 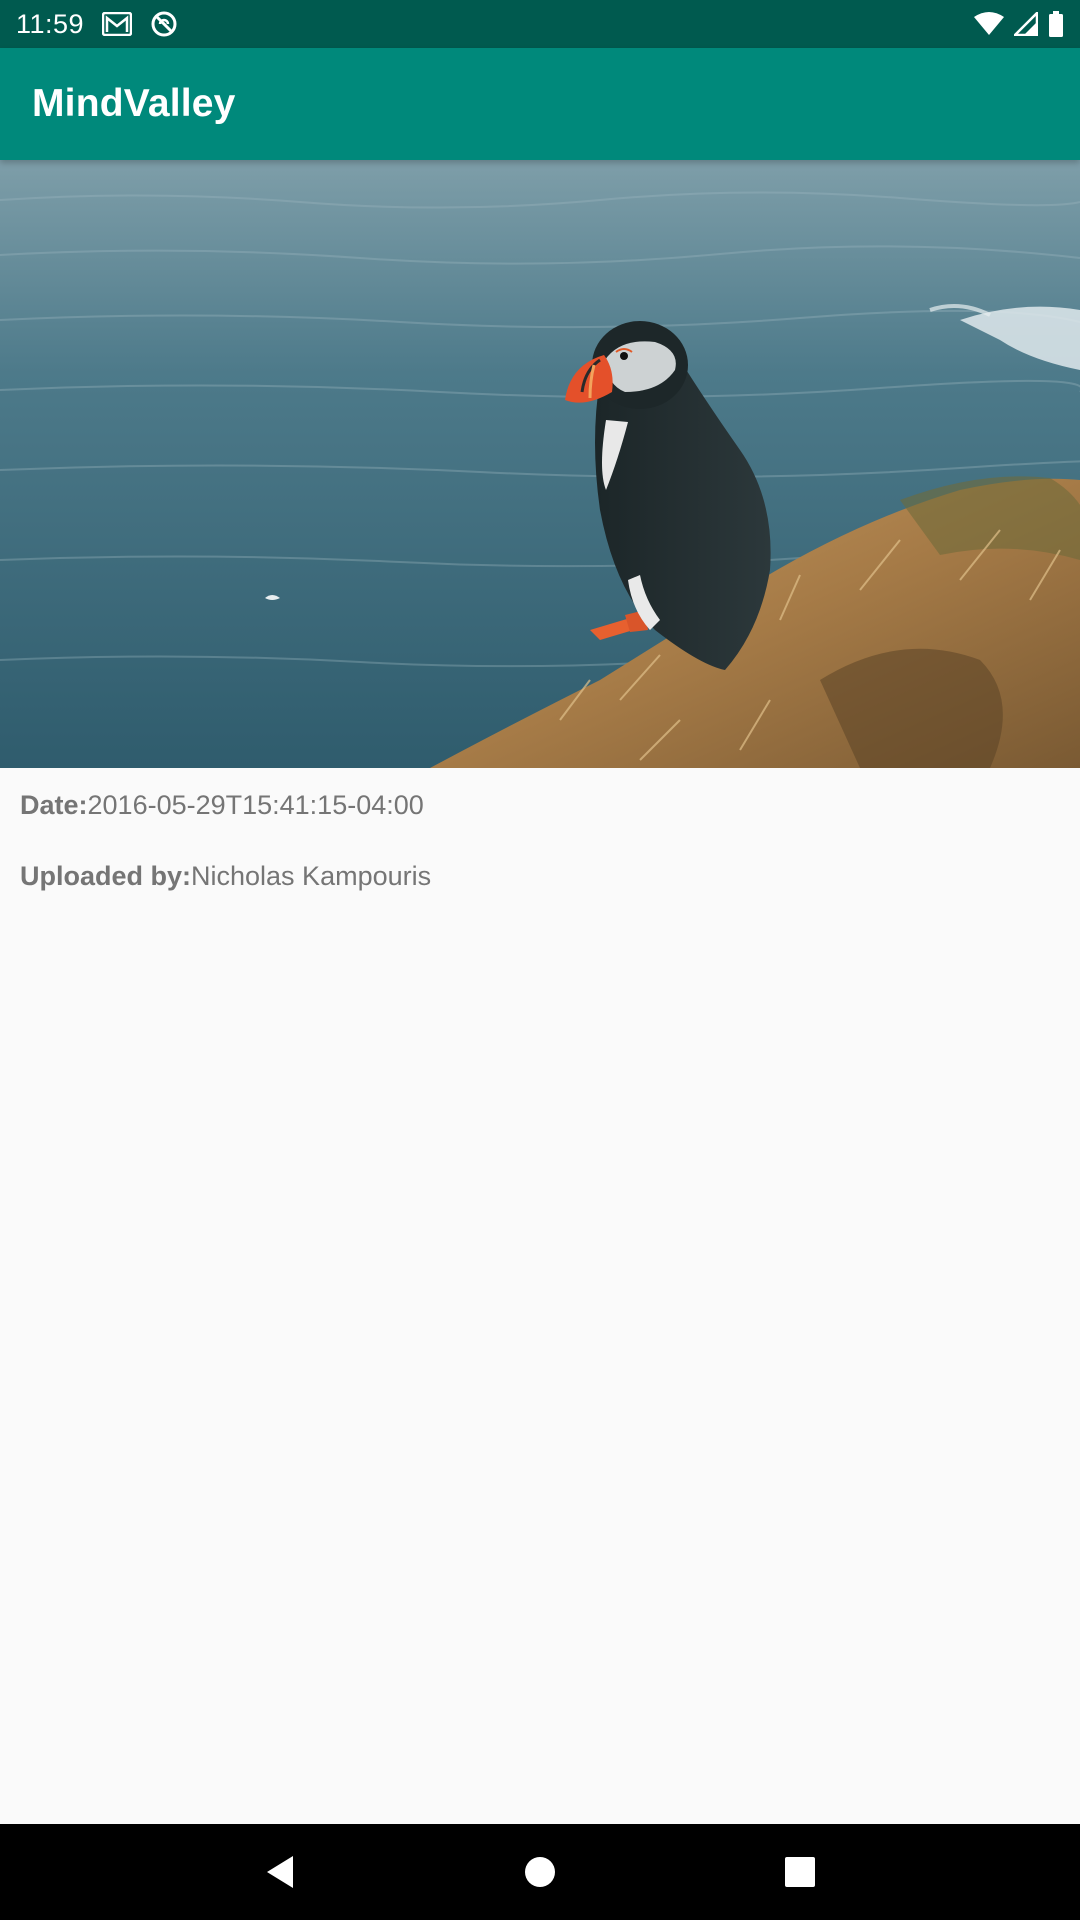 What do you see at coordinates (989, 24) in the screenshot?
I see `wifi-icon` at bounding box center [989, 24].